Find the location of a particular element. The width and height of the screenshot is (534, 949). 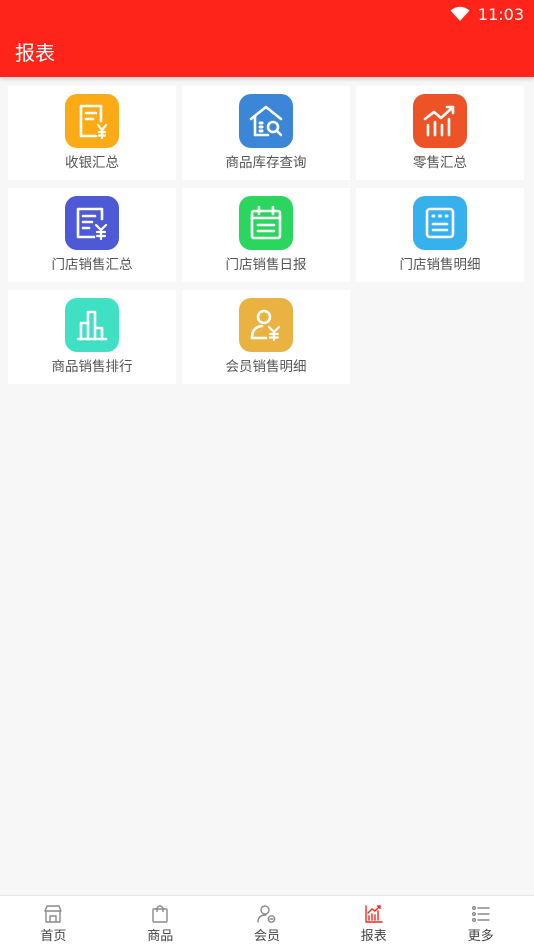

tile-label: 门店销售明细 is located at coordinates (440, 265).